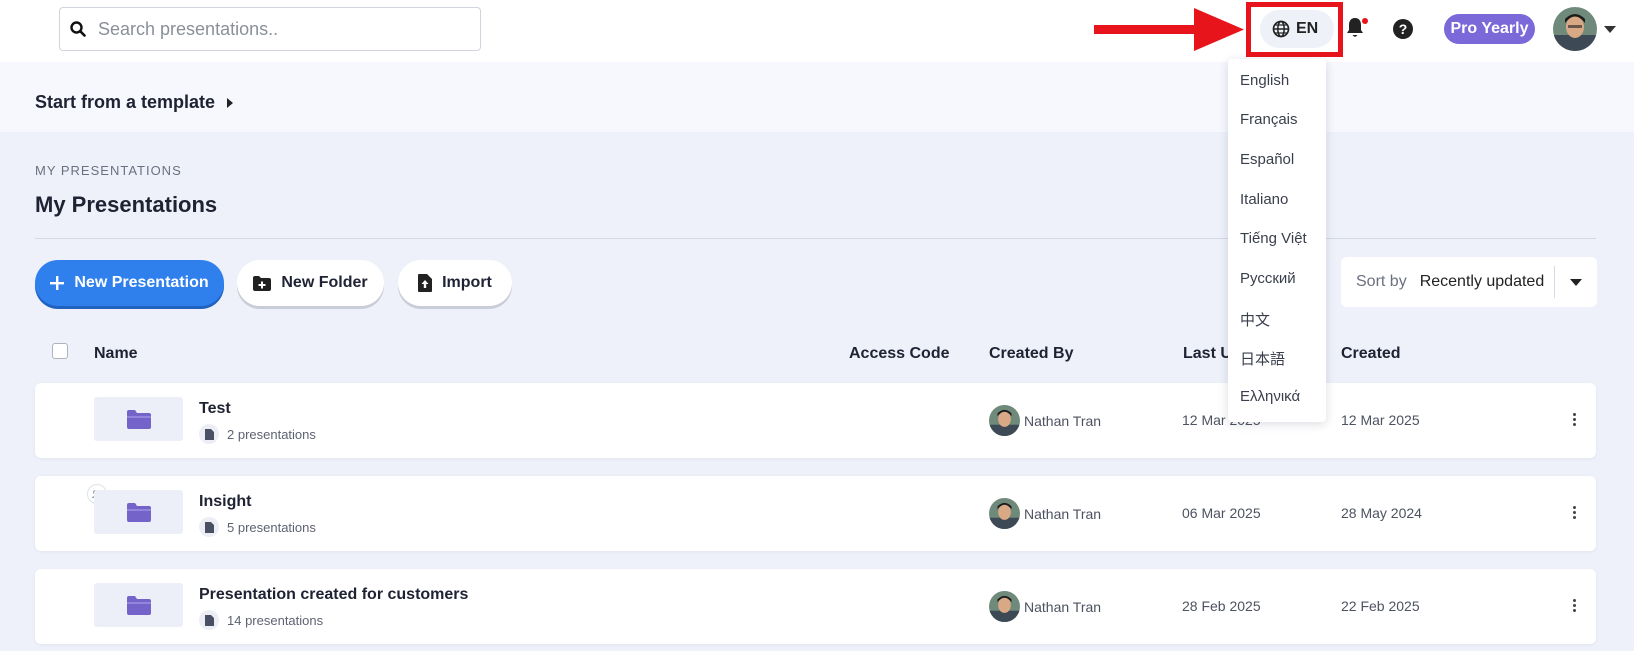 Image resolution: width=1634 pixels, height=651 pixels. I want to click on import-label: Import, so click(467, 282).